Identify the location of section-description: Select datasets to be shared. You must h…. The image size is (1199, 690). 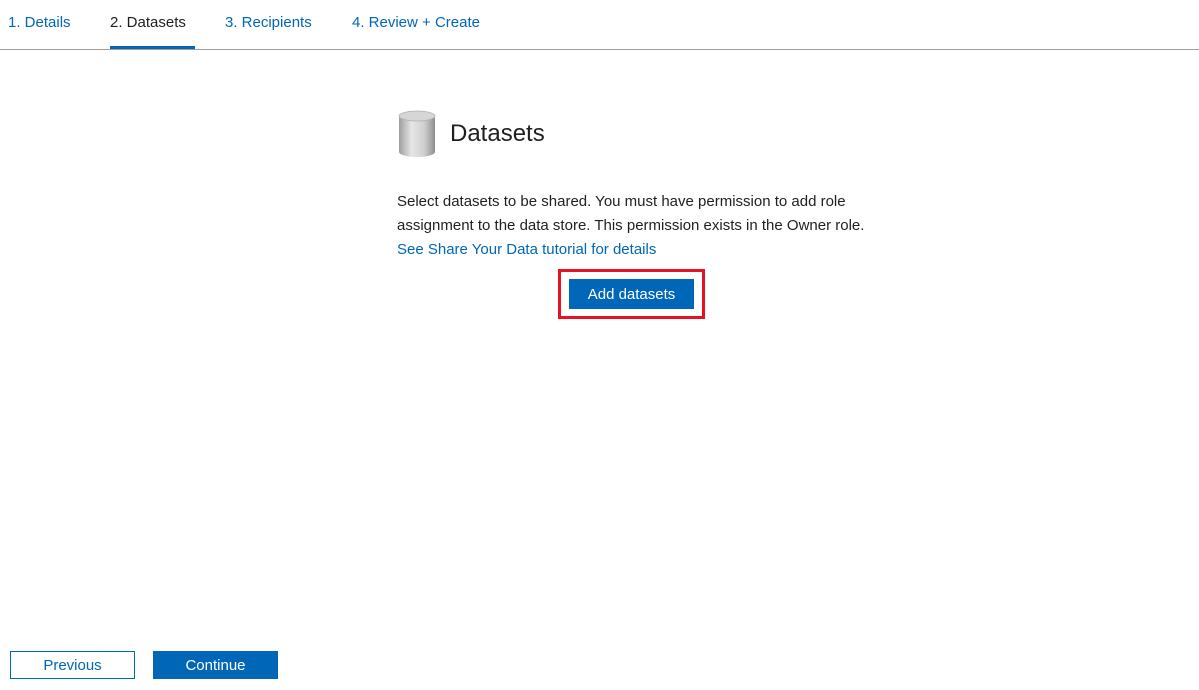
(632, 226).